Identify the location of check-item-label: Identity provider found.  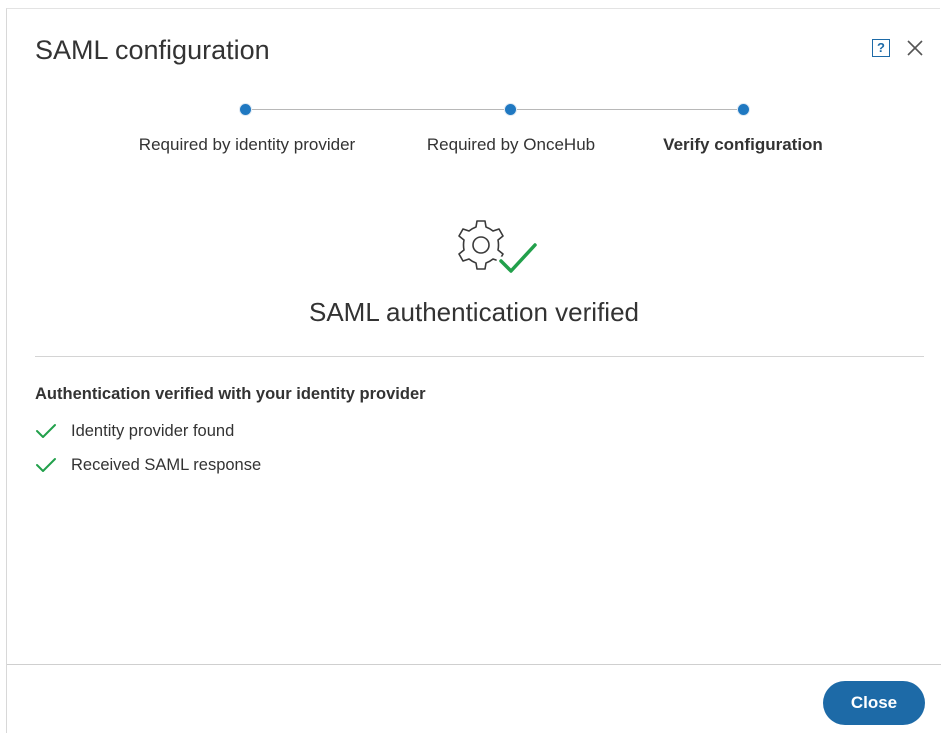
(153, 430).